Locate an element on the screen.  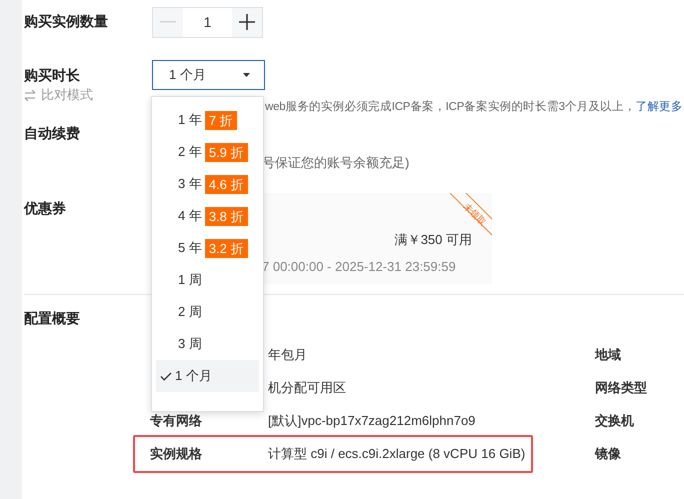
option-label: 3 年 is located at coordinates (190, 184).